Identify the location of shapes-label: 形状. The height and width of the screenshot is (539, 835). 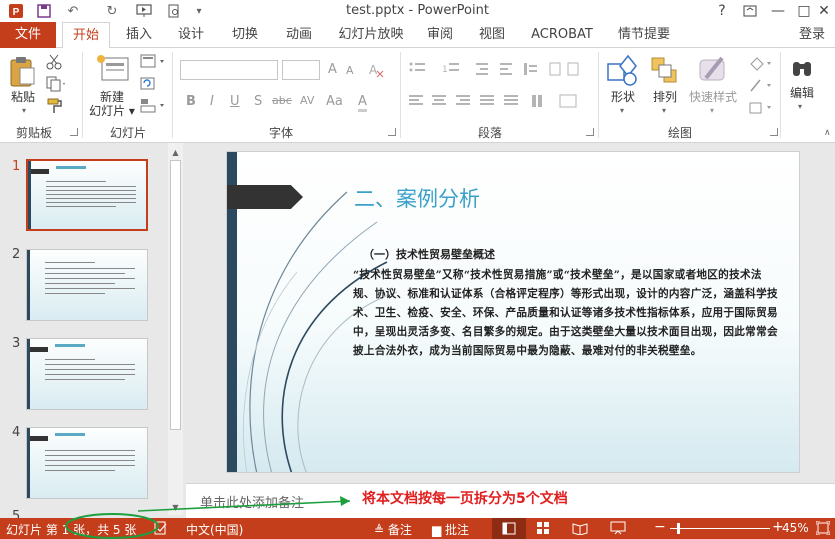
(623, 97).